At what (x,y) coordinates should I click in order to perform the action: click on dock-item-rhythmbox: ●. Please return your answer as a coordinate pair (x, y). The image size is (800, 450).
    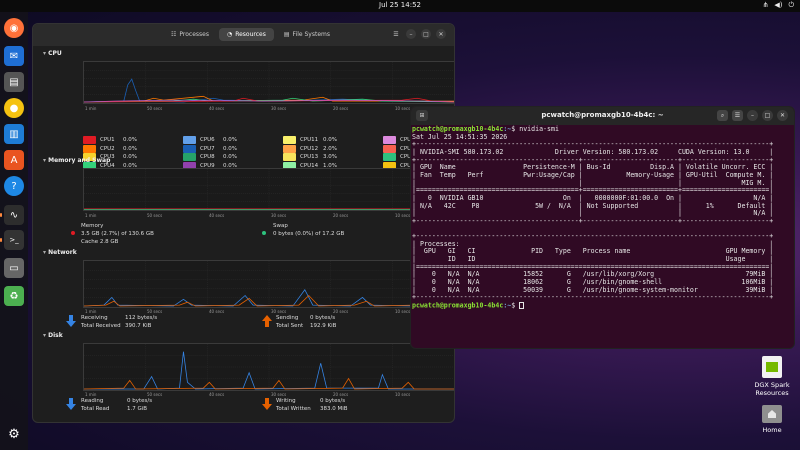
    Looking at the image, I should click on (14, 108).